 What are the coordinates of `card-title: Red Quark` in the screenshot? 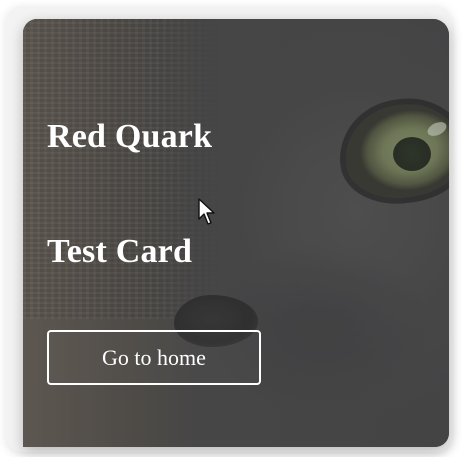 It's located at (130, 136).